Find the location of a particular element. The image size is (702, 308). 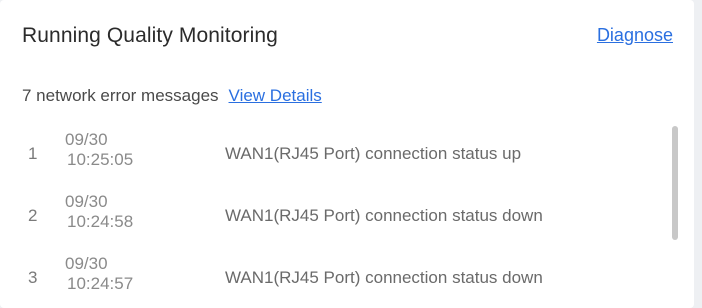

panel-title: Running Quality Monitoring is located at coordinates (150, 35).